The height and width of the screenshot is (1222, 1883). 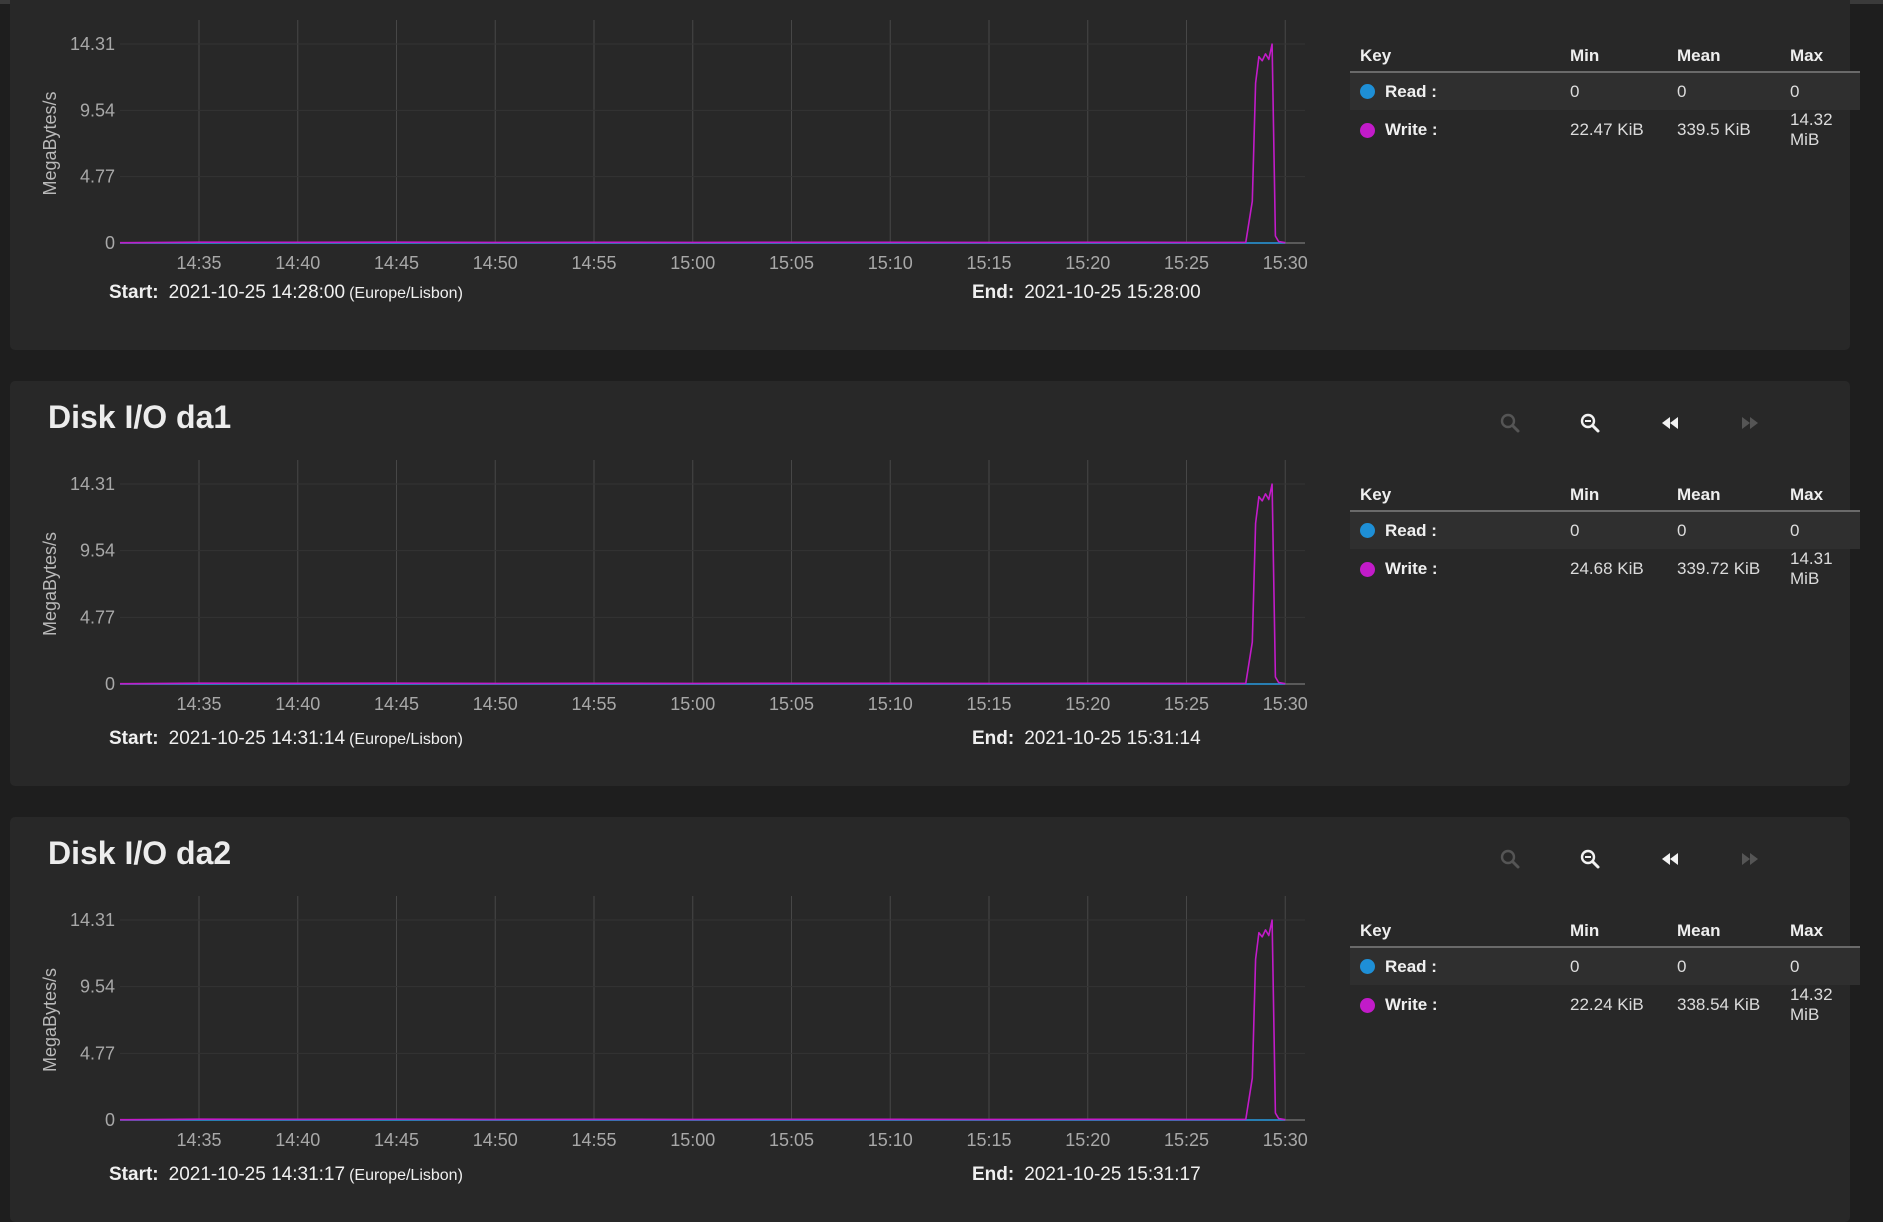 I want to click on step-back-icon, so click(x=1670, y=423).